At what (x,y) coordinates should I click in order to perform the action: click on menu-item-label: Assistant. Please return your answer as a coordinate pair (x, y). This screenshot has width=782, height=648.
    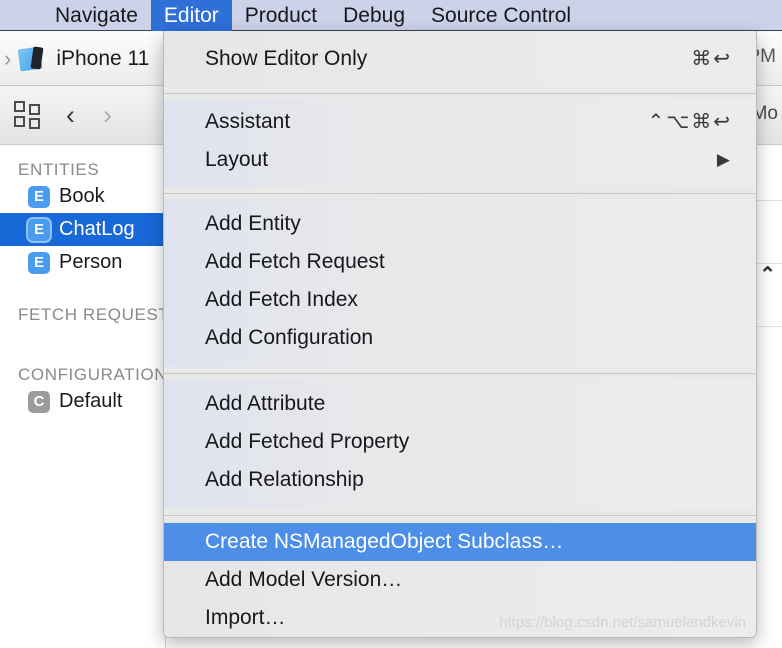
    Looking at the image, I should click on (248, 121).